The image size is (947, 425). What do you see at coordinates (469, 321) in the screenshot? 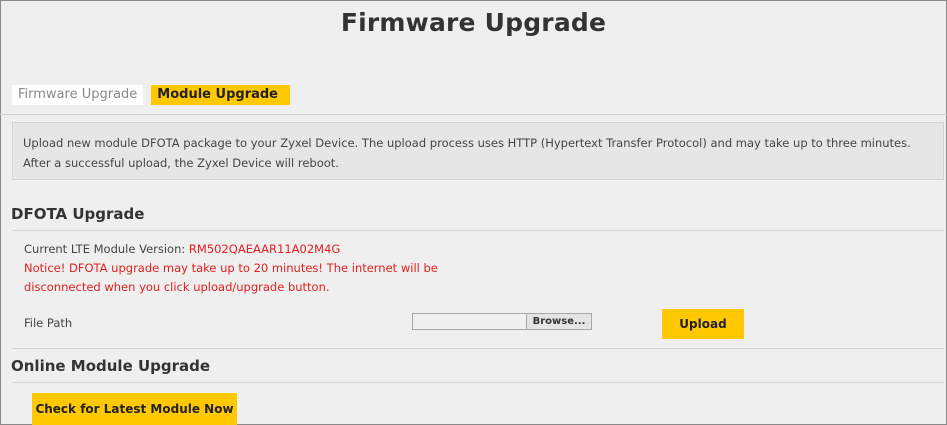
I see `file-path-value` at bounding box center [469, 321].